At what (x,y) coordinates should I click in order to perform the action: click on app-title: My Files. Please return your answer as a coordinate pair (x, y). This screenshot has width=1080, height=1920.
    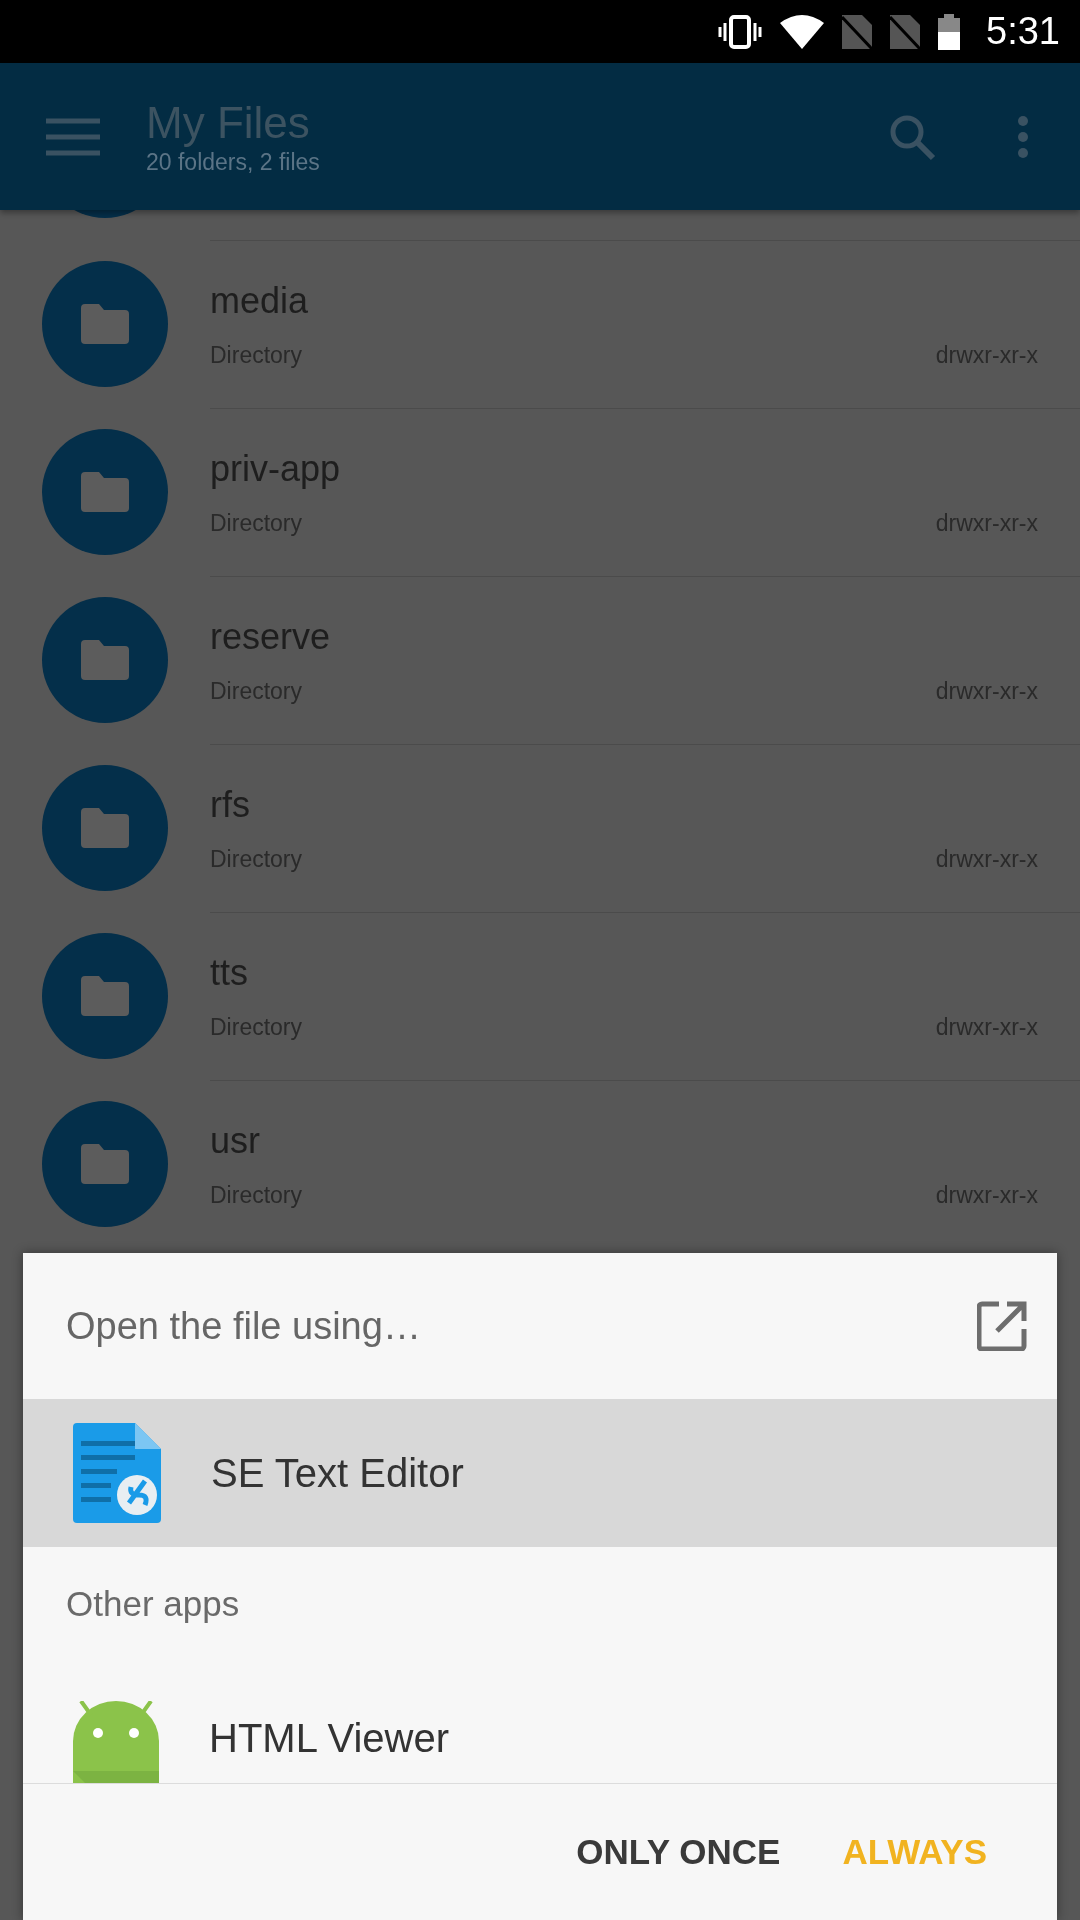
    Looking at the image, I should click on (228, 123).